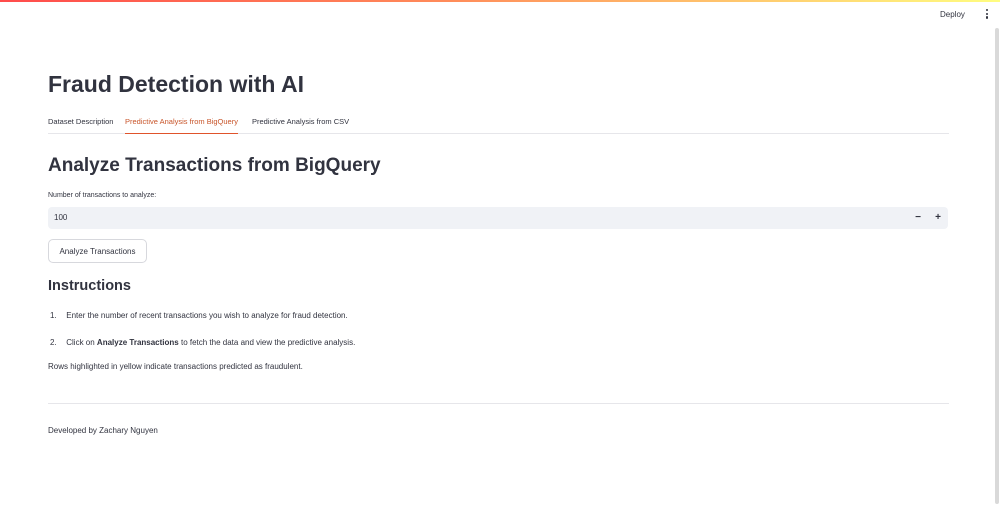  What do you see at coordinates (53, 315) in the screenshot?
I see `instruction-number: 1.` at bounding box center [53, 315].